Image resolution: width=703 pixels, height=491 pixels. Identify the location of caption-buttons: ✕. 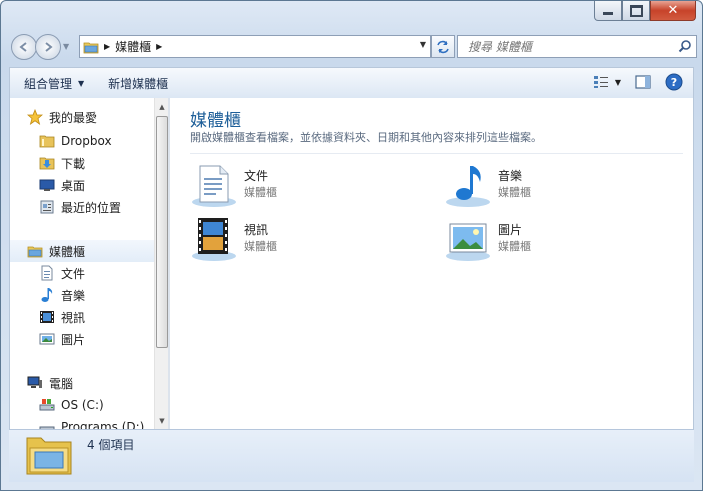
(645, 11).